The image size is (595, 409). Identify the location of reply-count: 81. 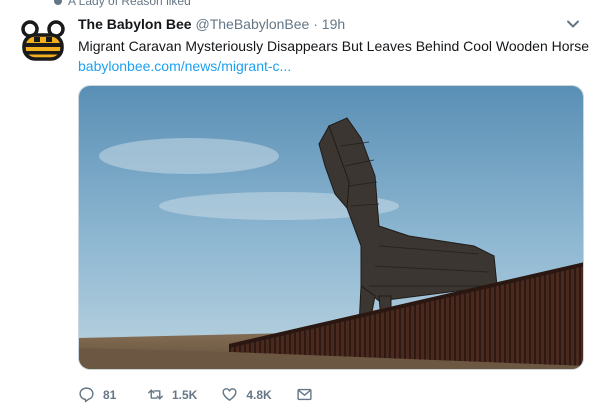
(110, 394).